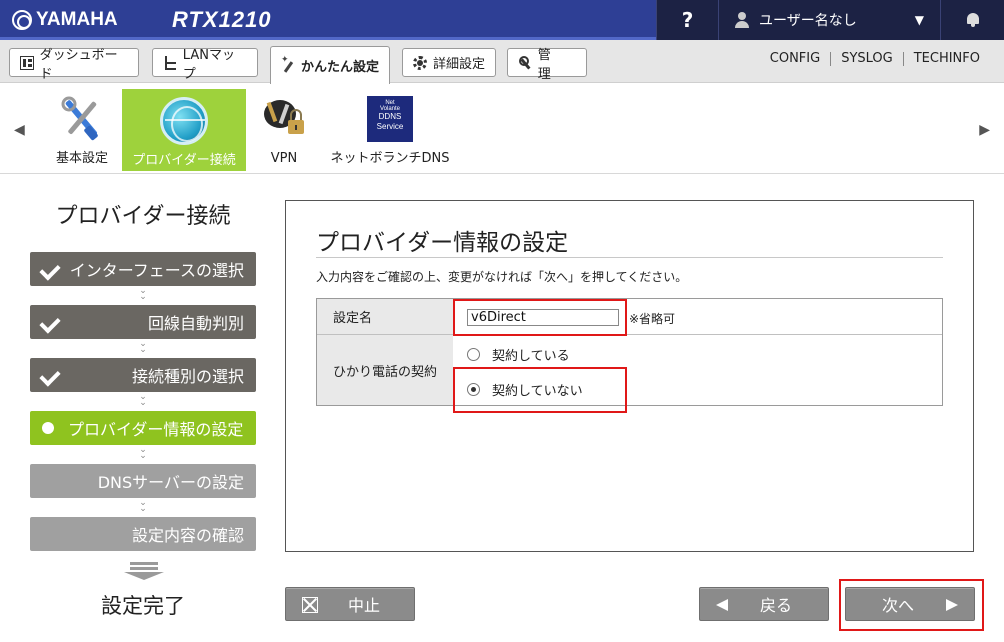 The height and width of the screenshot is (642, 1004). What do you see at coordinates (502, 277) in the screenshot?
I see `instruction-text: 入力内容をご確認の上、変更がなければ「次へ」を押してください。` at bounding box center [502, 277].